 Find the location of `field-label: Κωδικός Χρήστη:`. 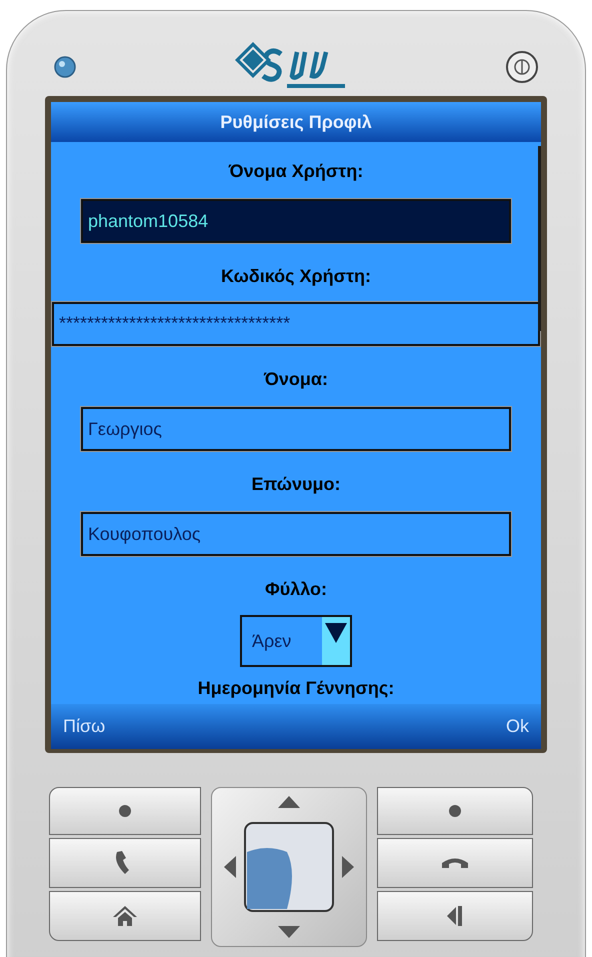

field-label: Κωδικός Χρήστη: is located at coordinates (296, 276).